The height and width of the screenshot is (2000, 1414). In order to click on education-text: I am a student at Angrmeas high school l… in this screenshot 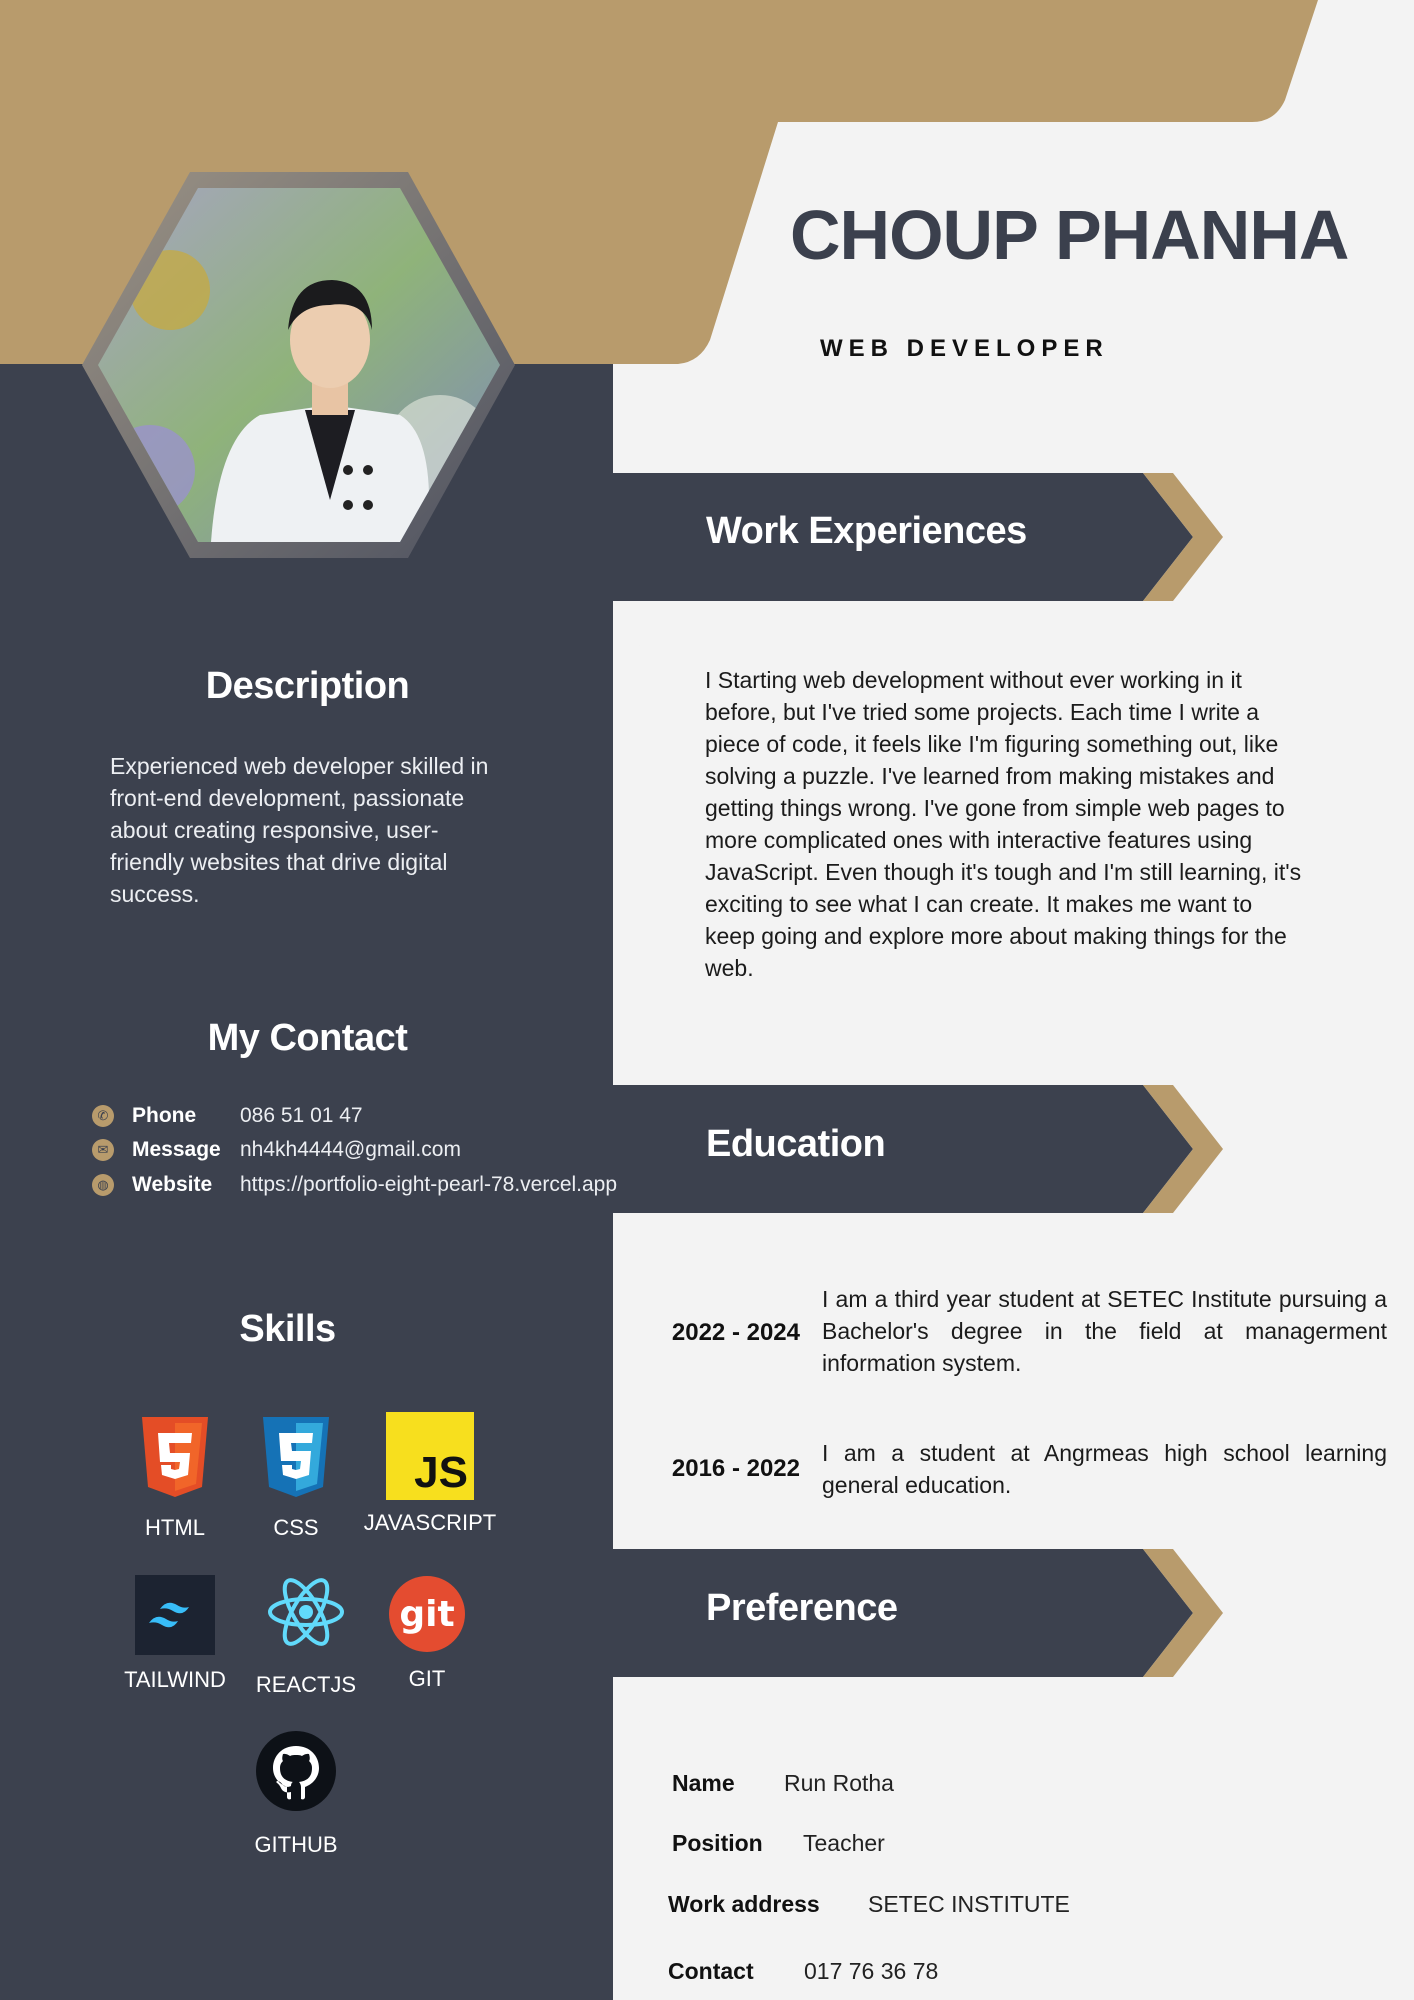, I will do `click(1104, 1469)`.